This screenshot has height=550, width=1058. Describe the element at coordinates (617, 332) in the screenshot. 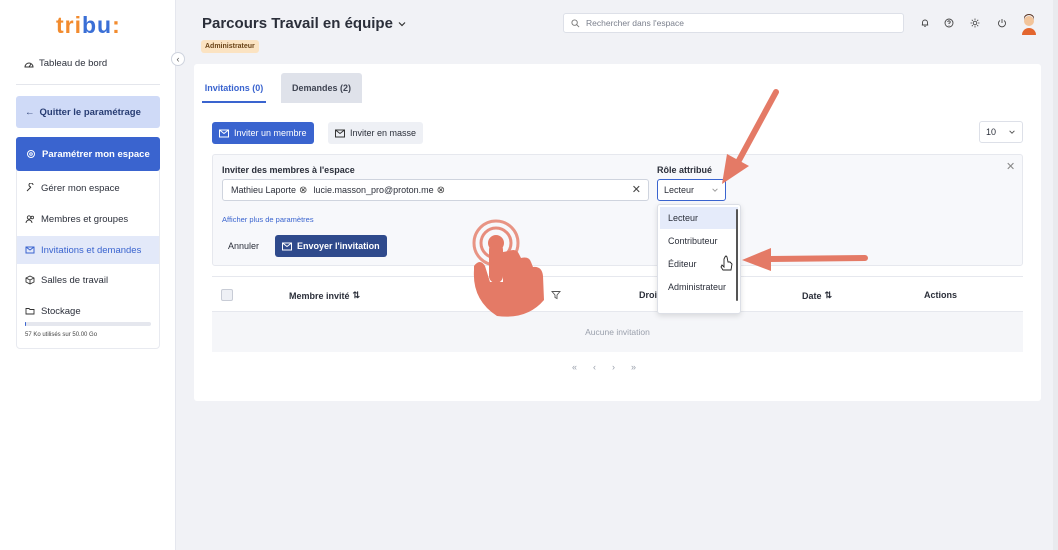

I see `empty-message: Aucune invitation` at that location.